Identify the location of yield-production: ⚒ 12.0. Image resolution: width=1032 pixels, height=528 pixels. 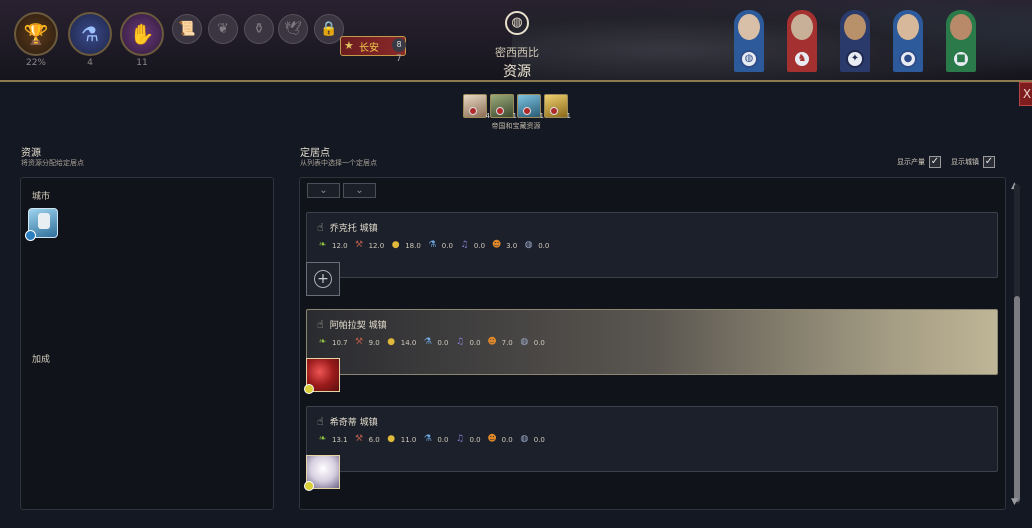
(369, 245).